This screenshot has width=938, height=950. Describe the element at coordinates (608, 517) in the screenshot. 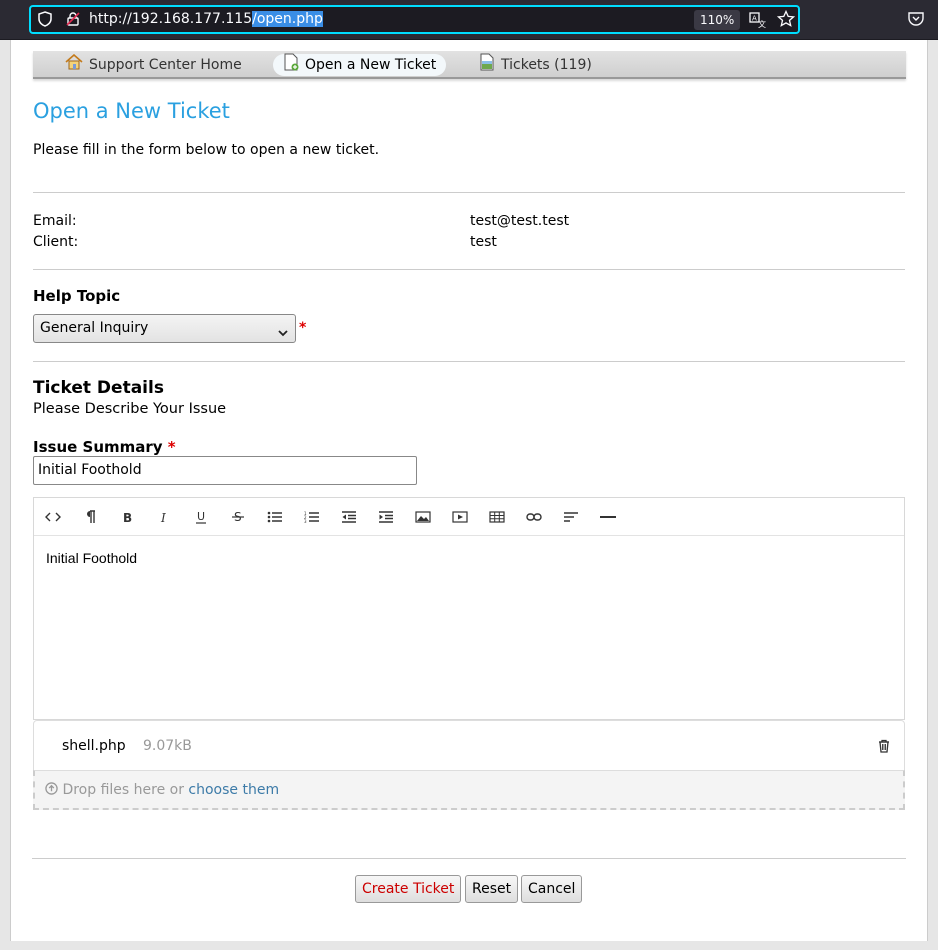

I see `horizontal-rule-icon` at that location.